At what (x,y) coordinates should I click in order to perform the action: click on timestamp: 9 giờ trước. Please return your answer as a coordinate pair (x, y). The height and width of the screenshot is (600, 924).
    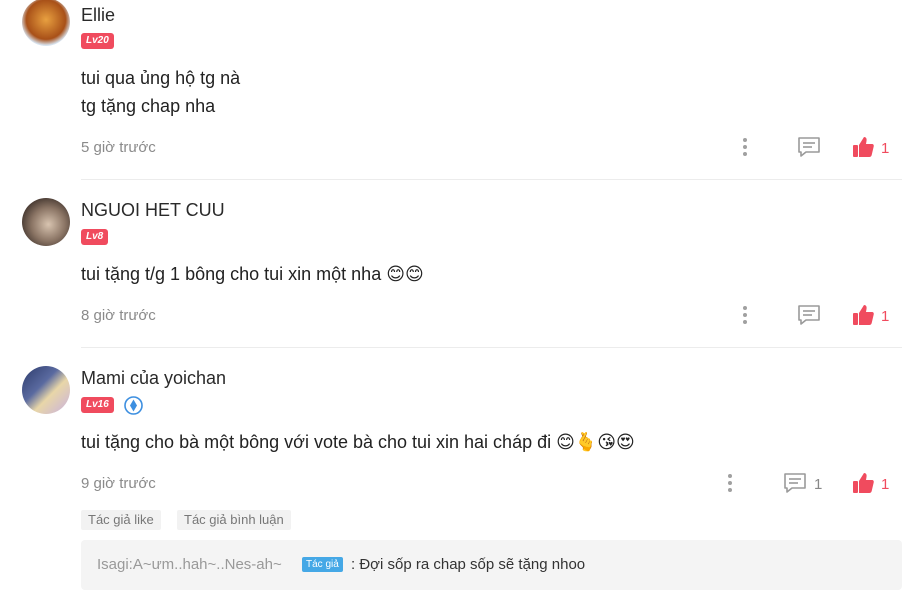
    Looking at the image, I should click on (118, 483).